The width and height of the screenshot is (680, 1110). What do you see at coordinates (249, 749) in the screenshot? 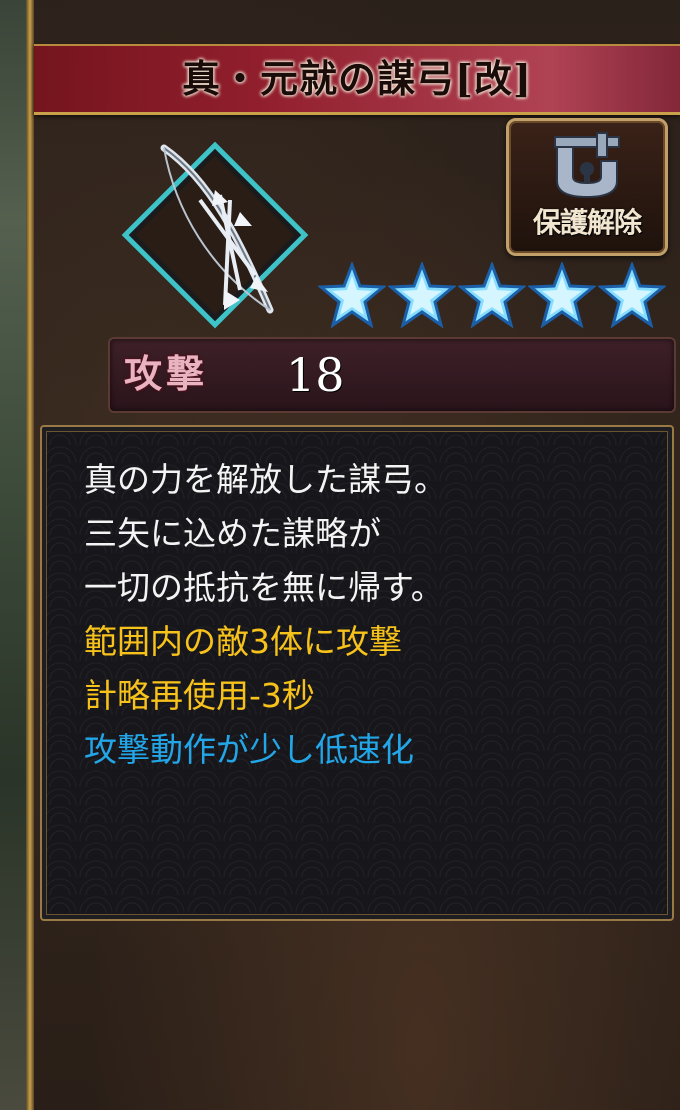
I see `effect-line-speed: 攻撃動作が少し低速化` at bounding box center [249, 749].